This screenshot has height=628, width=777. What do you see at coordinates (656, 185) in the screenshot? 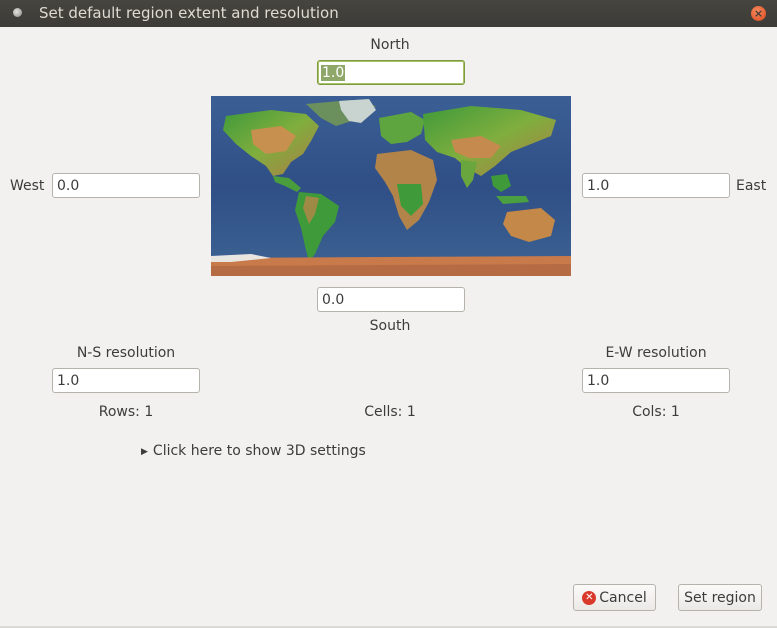
I see `east-input` at bounding box center [656, 185].